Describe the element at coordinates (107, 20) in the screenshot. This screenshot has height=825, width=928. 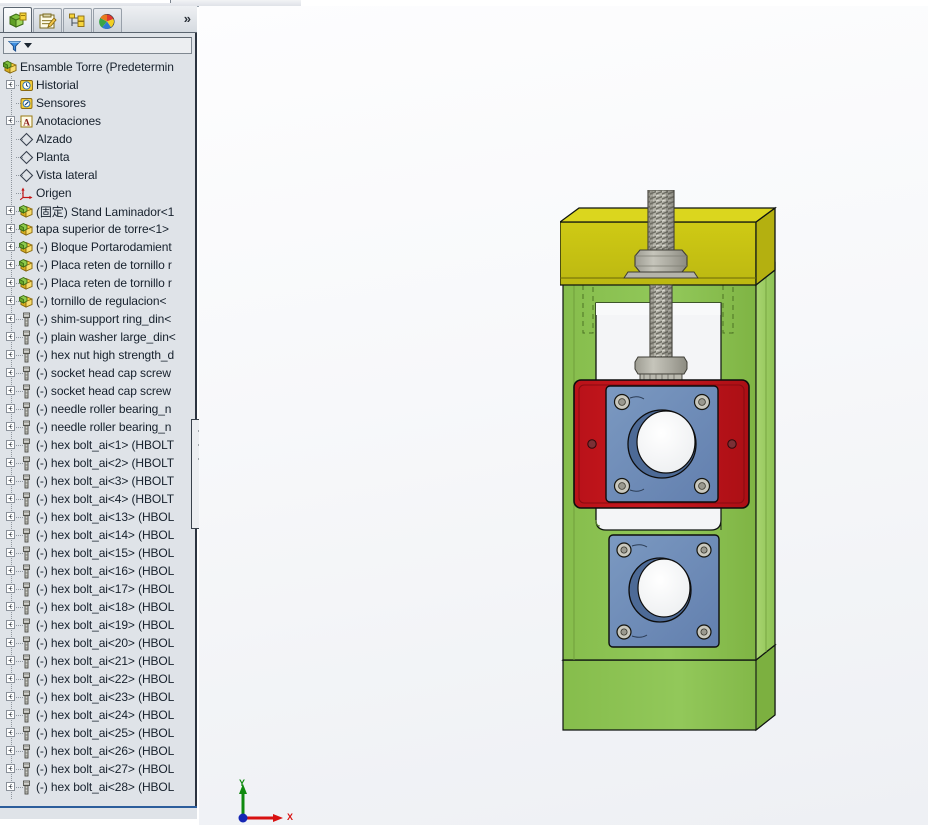
I see `tab-display-manager` at that location.